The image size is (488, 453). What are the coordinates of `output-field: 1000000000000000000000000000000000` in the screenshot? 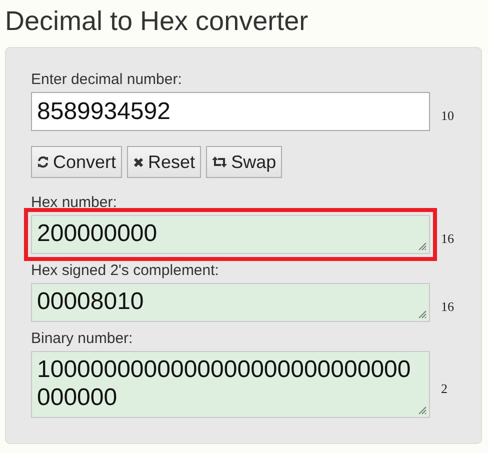 It's located at (230, 384).